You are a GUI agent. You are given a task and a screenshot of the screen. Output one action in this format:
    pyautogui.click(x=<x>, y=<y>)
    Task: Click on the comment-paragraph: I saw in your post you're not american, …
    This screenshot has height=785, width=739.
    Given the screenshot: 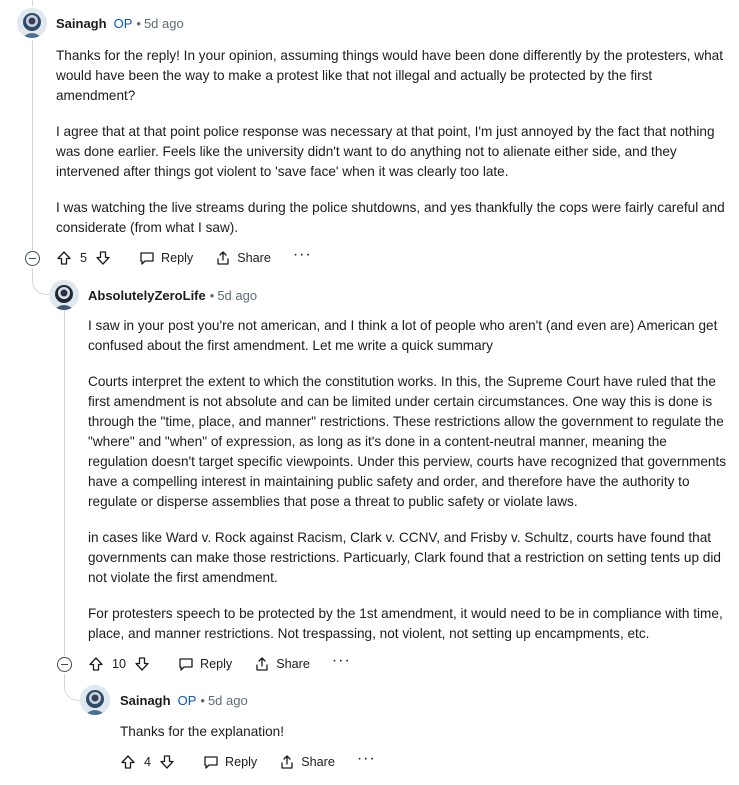 What is the action you would take?
    pyautogui.click(x=403, y=335)
    